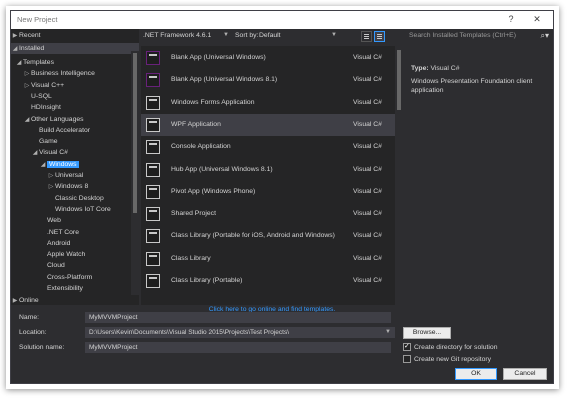  What do you see at coordinates (53, 119) in the screenshot?
I see `tree-item: ◢ Other Languages` at bounding box center [53, 119].